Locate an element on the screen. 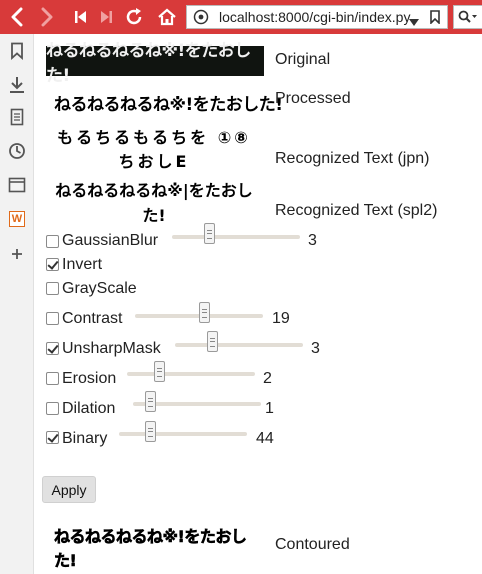 This screenshot has height=574, width=482. dilation-value: 1 is located at coordinates (269, 408).